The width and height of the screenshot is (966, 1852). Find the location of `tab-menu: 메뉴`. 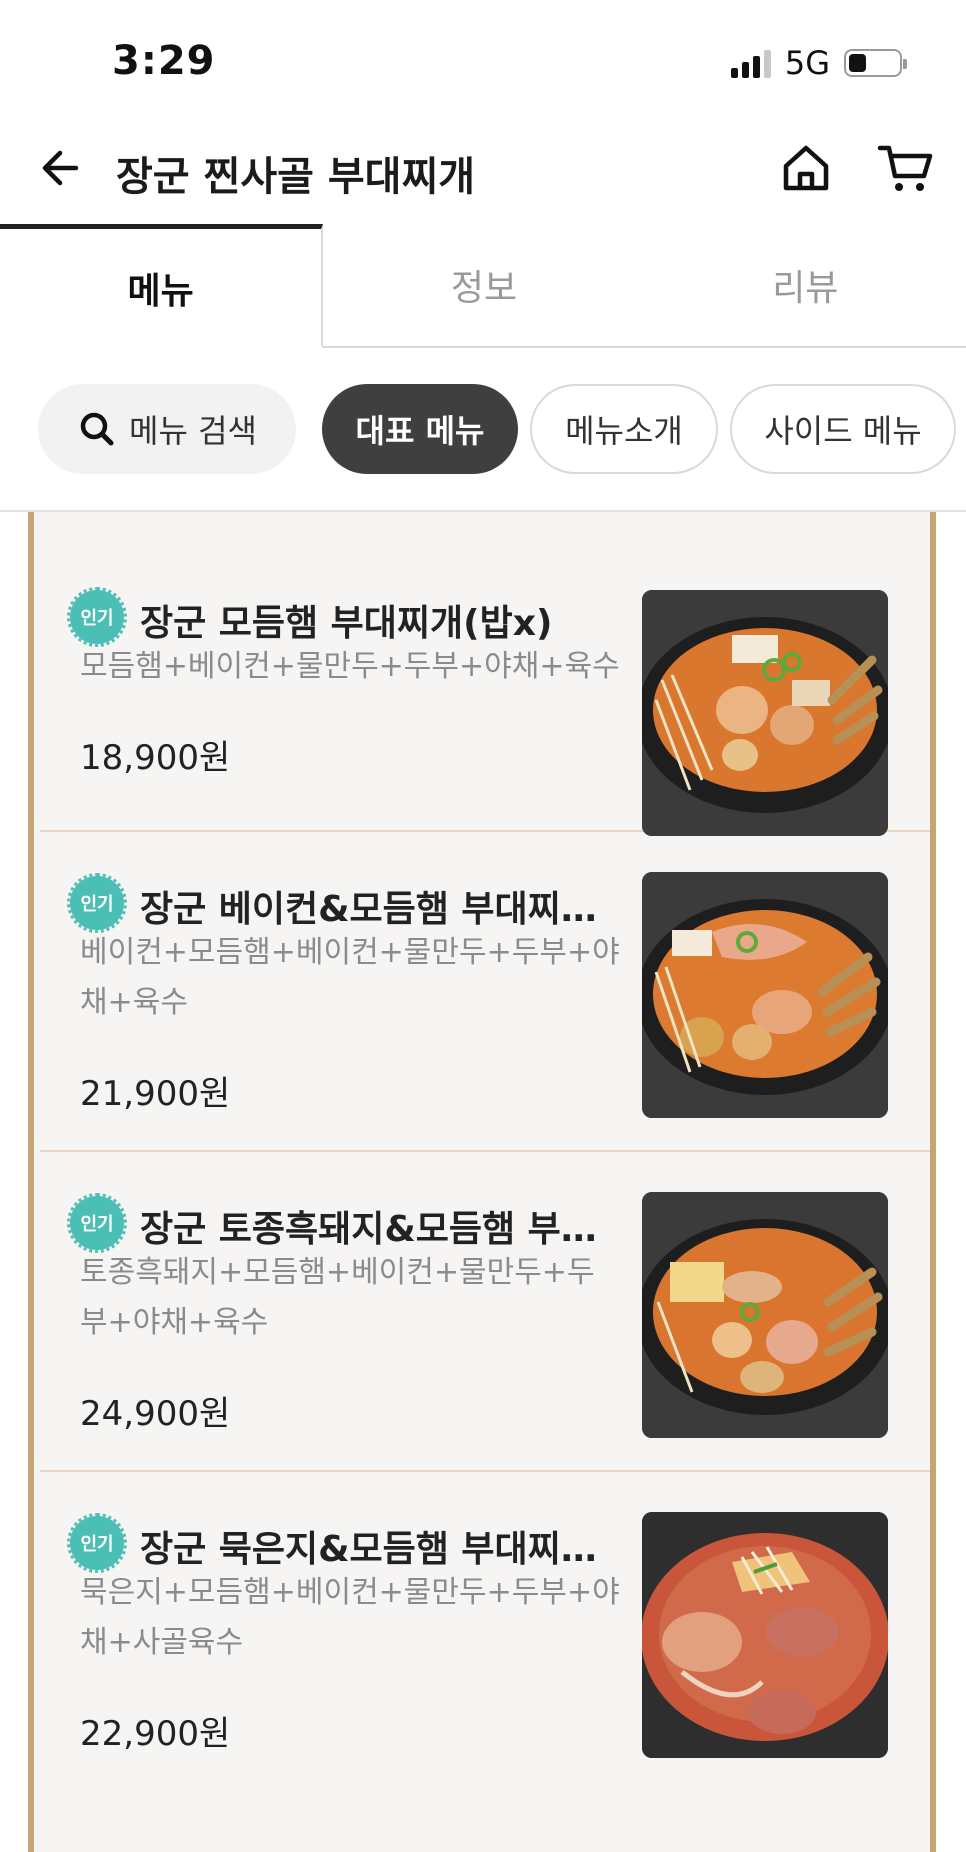

tab-menu: 메뉴 is located at coordinates (162, 286).